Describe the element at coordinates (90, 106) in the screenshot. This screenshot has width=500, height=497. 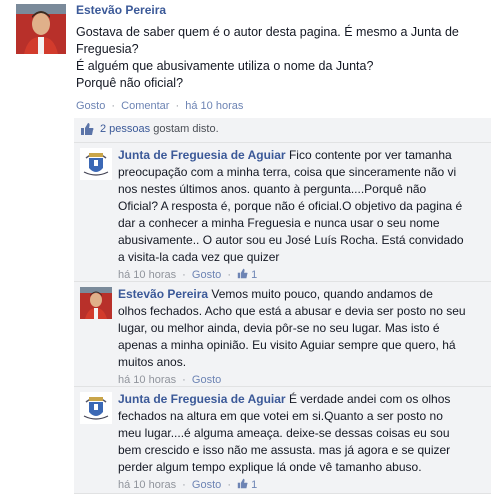
I see `like-link: Gosto` at that location.